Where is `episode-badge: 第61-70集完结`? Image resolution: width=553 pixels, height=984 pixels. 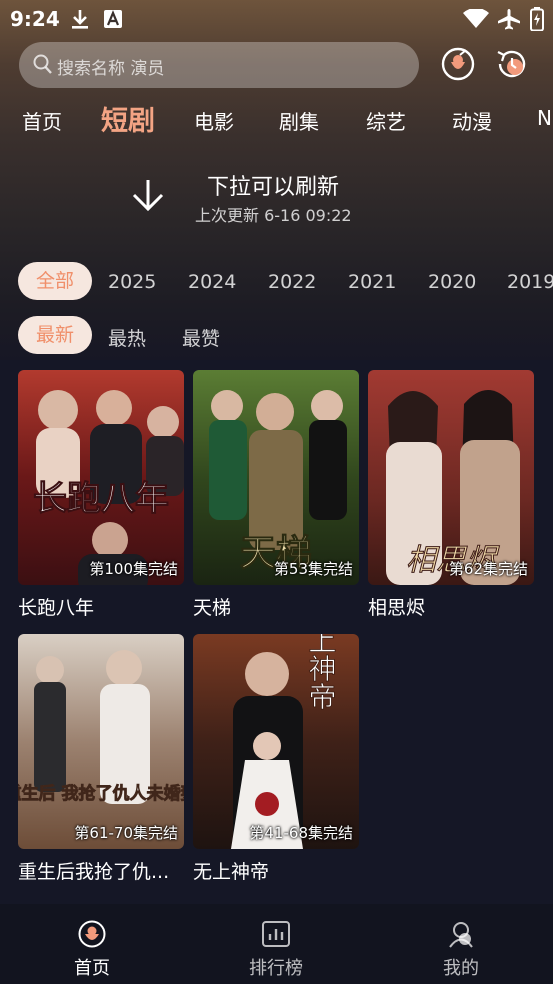 episode-badge: 第61-70集完结 is located at coordinates (126, 833).